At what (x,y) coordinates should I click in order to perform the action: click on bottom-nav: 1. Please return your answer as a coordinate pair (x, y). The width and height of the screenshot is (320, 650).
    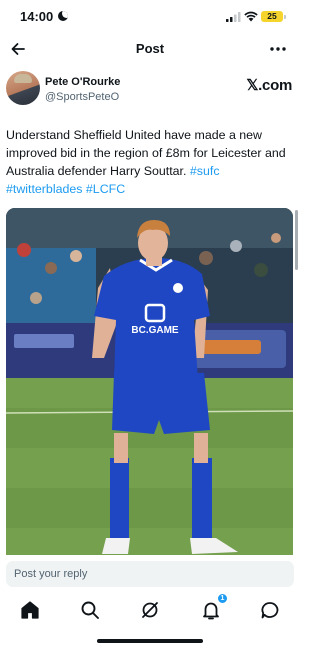
    Looking at the image, I should click on (150, 621).